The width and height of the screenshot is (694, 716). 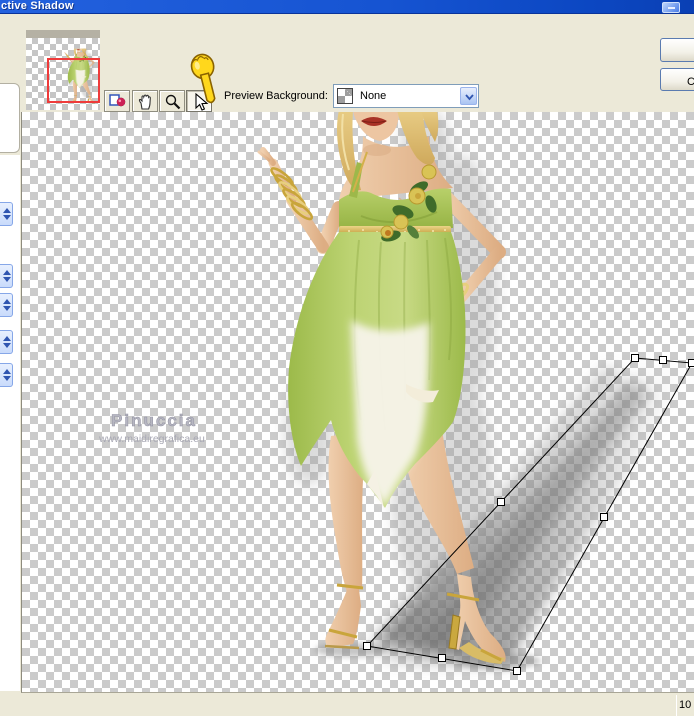 I want to click on navigator-thumbnail, so click(x=63, y=70).